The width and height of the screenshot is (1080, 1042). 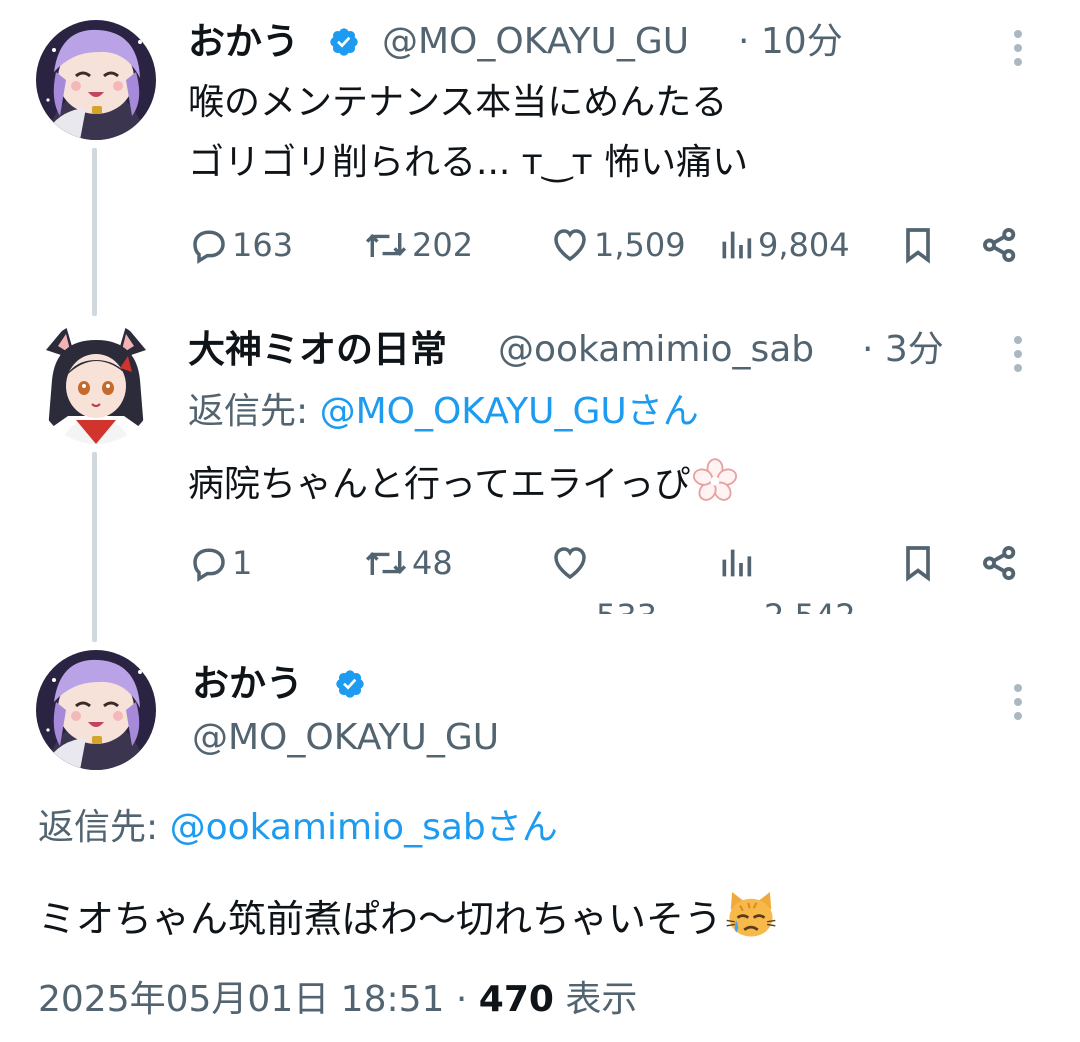 What do you see at coordinates (656, 350) in the screenshot?
I see `author-handle: @ookamimio_sab` at bounding box center [656, 350].